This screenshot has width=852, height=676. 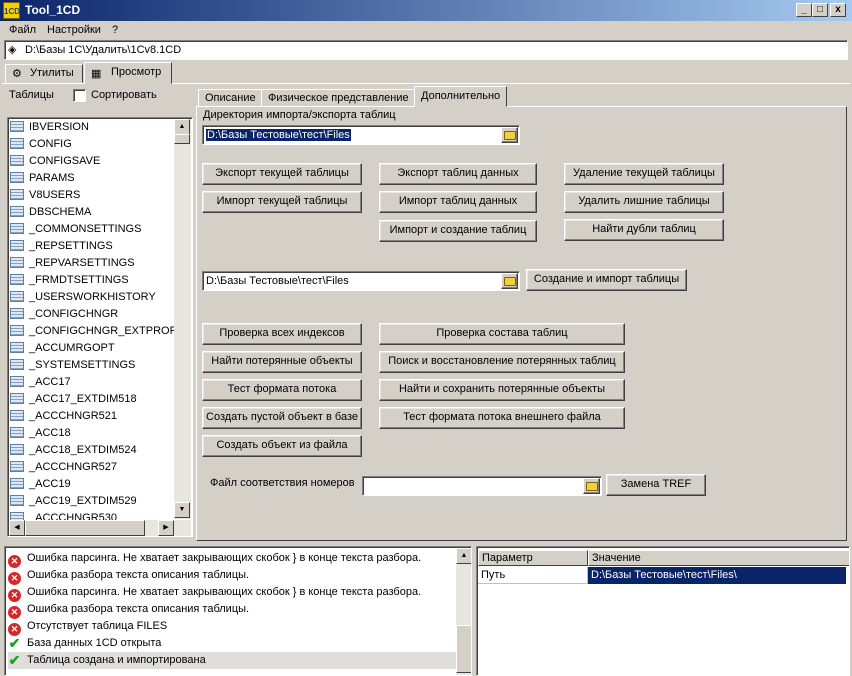 I want to click on scroll-down-arrow: ▼, so click(x=182, y=510).